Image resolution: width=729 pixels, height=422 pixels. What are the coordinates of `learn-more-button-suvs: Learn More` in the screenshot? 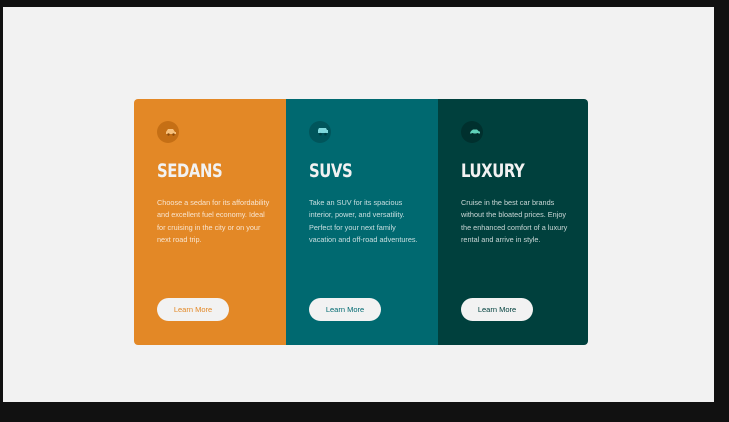 It's located at (345, 309).